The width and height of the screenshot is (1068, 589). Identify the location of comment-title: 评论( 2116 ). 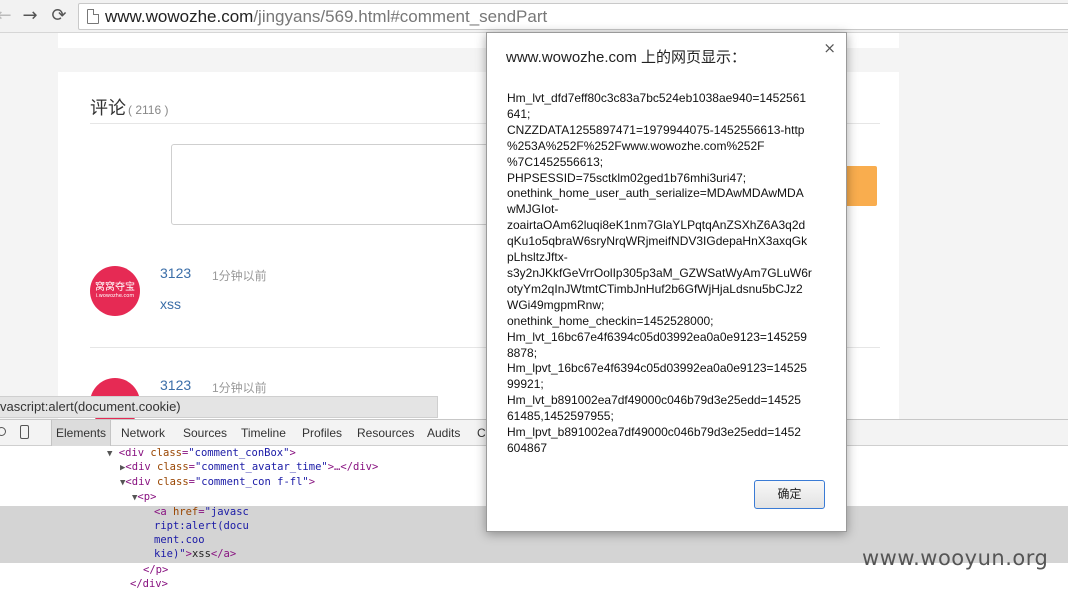
(129, 107).